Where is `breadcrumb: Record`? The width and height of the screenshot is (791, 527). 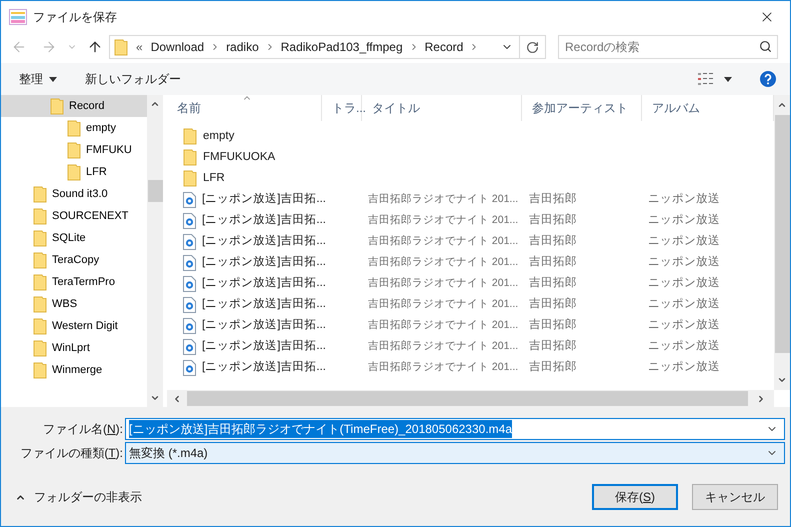
breadcrumb: Record is located at coordinates (444, 47).